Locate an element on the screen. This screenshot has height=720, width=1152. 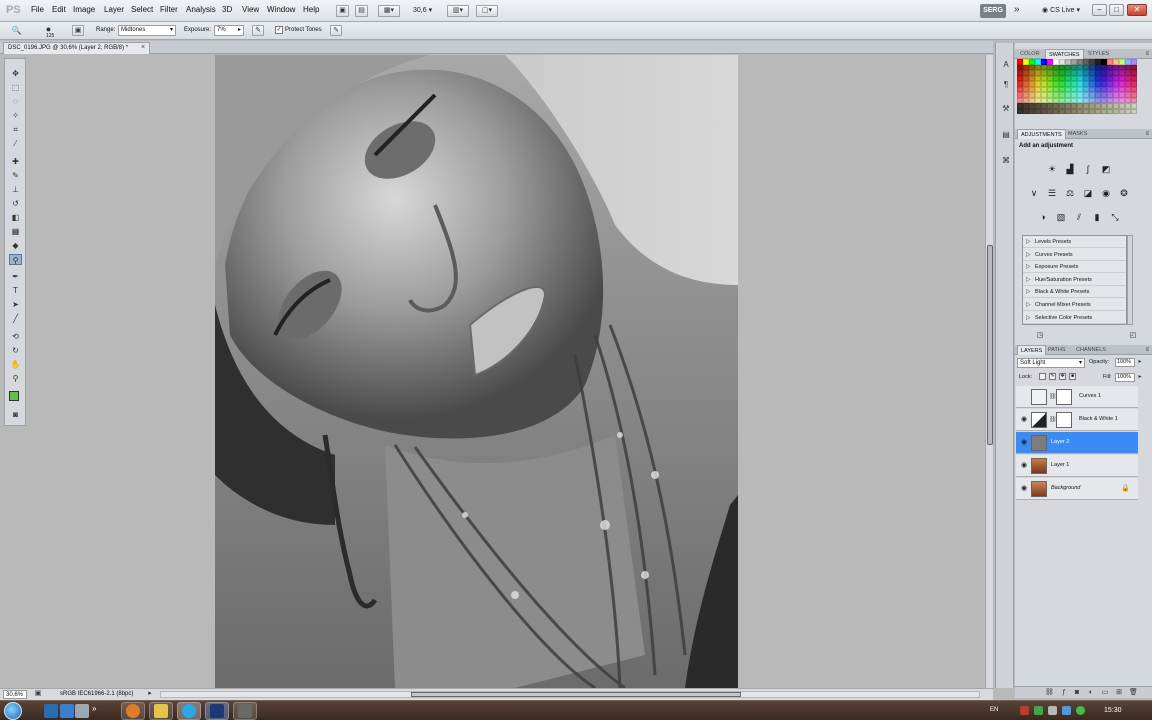
hand-tool-icon: ✋ is located at coordinates (15, 364).